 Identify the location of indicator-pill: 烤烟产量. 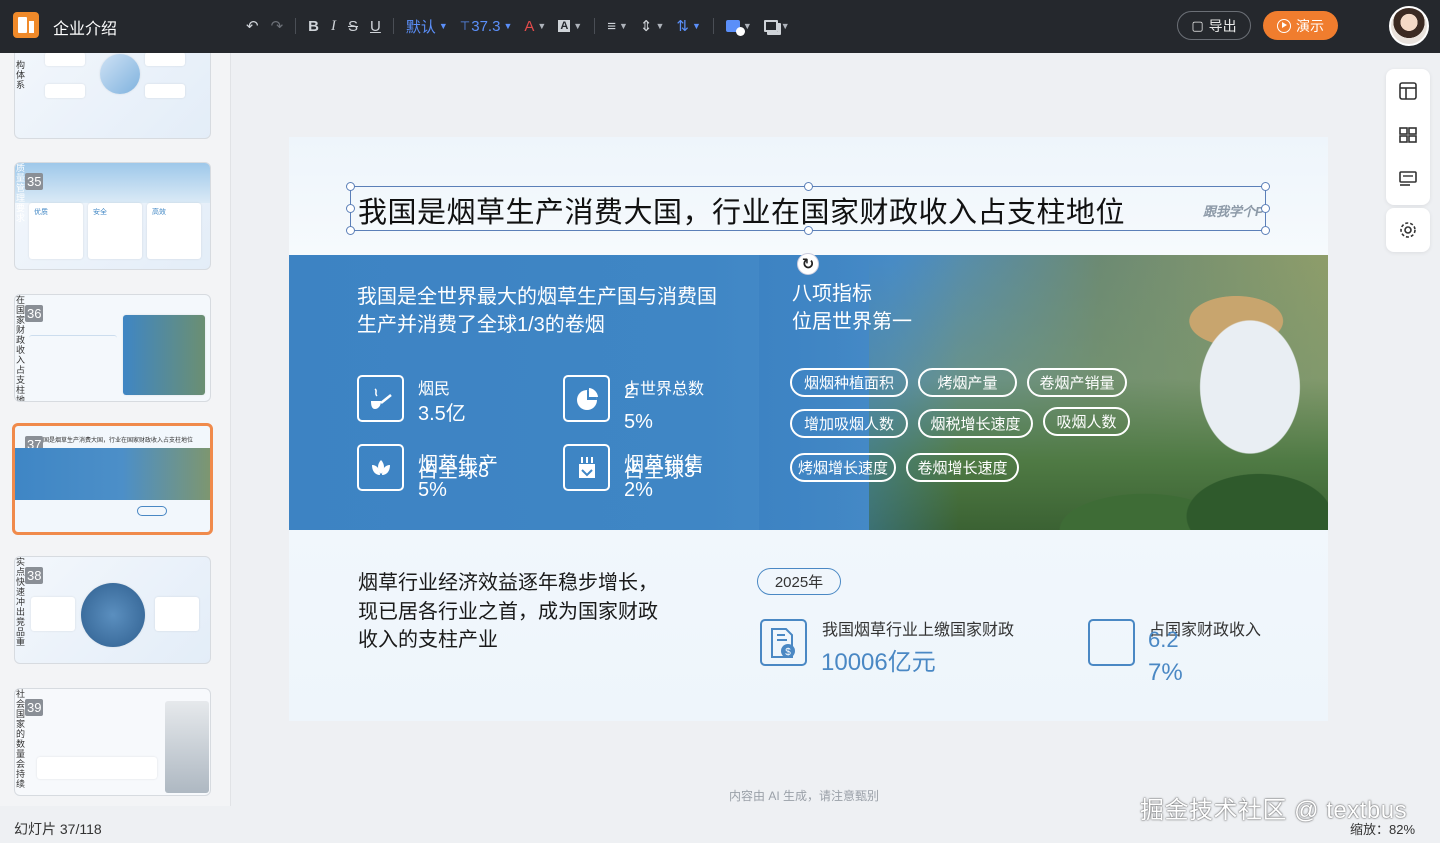
(967, 382).